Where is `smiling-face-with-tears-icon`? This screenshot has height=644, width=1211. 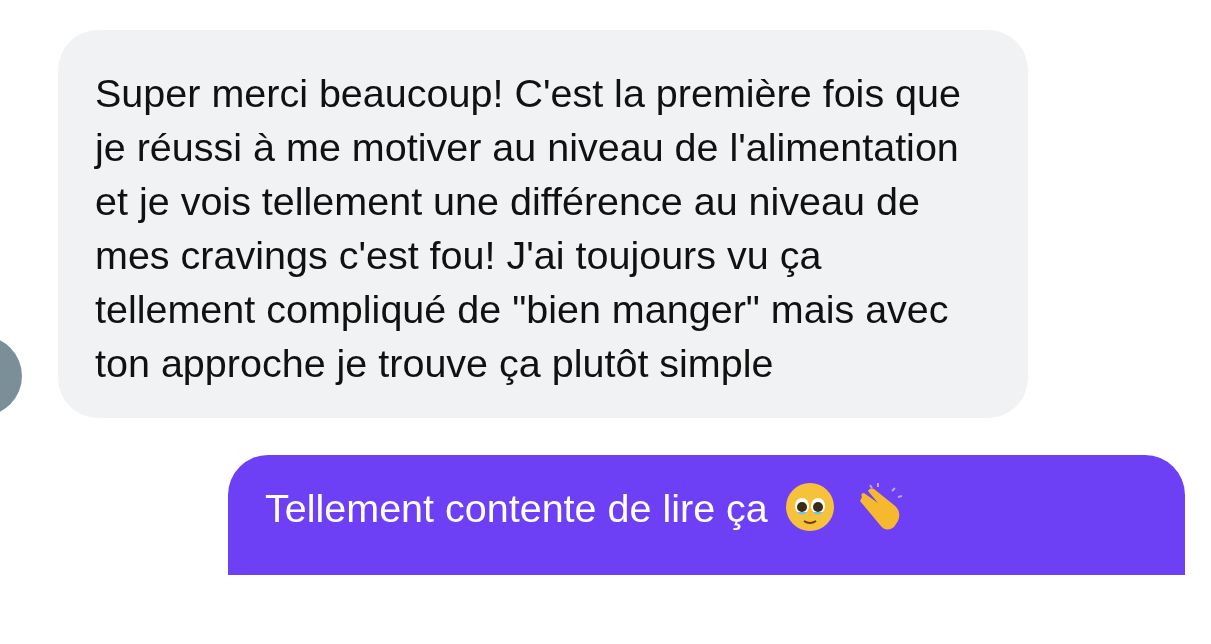 smiling-face-with-tears-icon is located at coordinates (809, 507).